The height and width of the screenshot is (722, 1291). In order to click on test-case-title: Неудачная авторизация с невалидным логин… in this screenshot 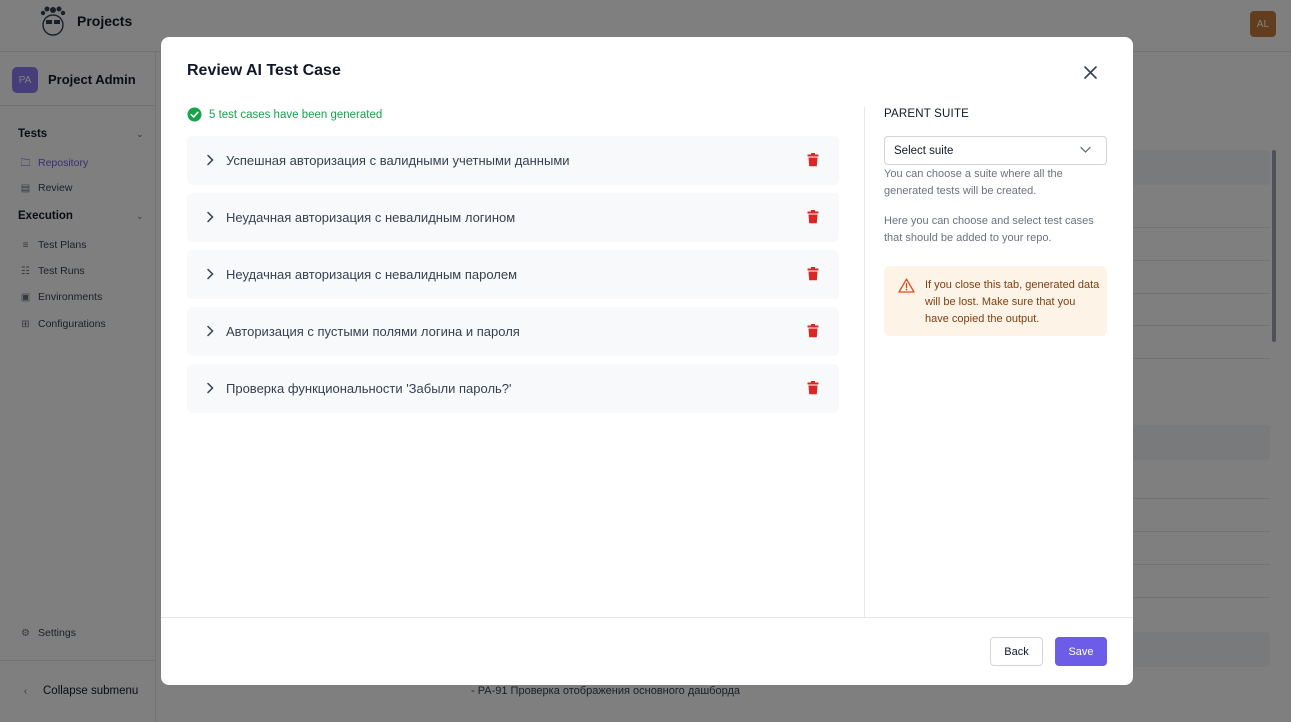, I will do `click(371, 217)`.